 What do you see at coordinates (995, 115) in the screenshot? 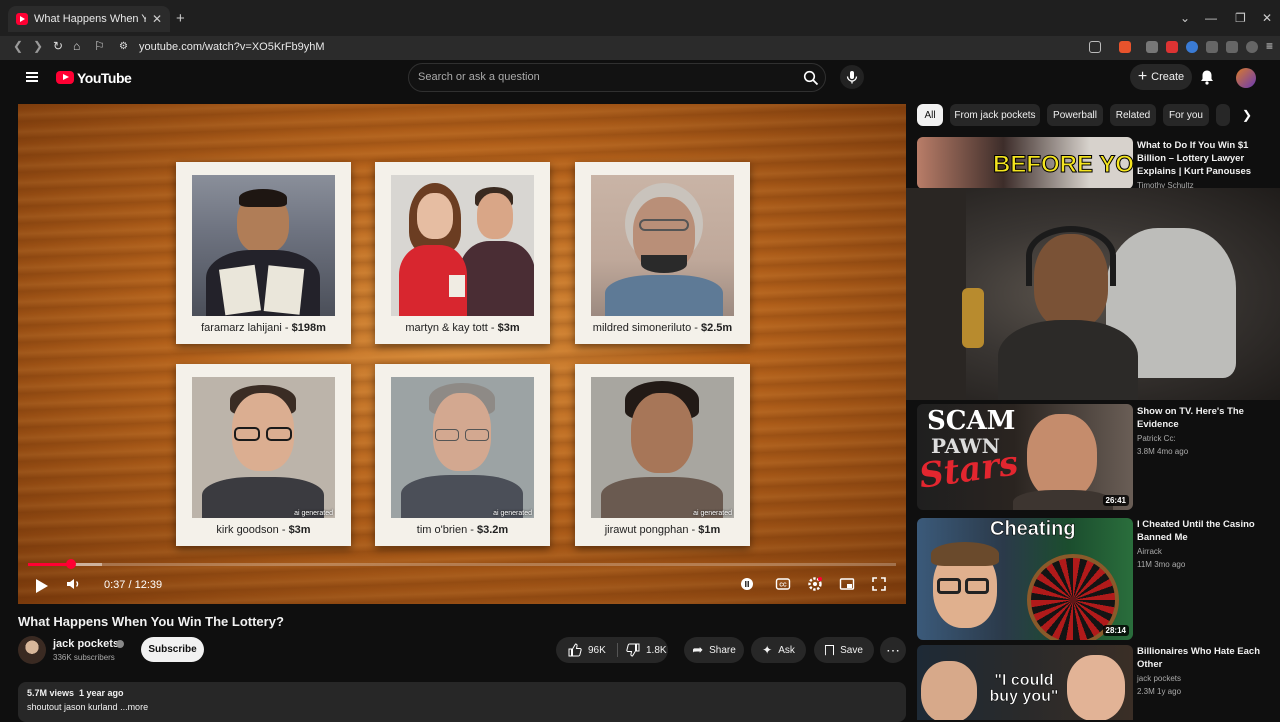
I see `chip-from-channel: From jack pockets` at bounding box center [995, 115].